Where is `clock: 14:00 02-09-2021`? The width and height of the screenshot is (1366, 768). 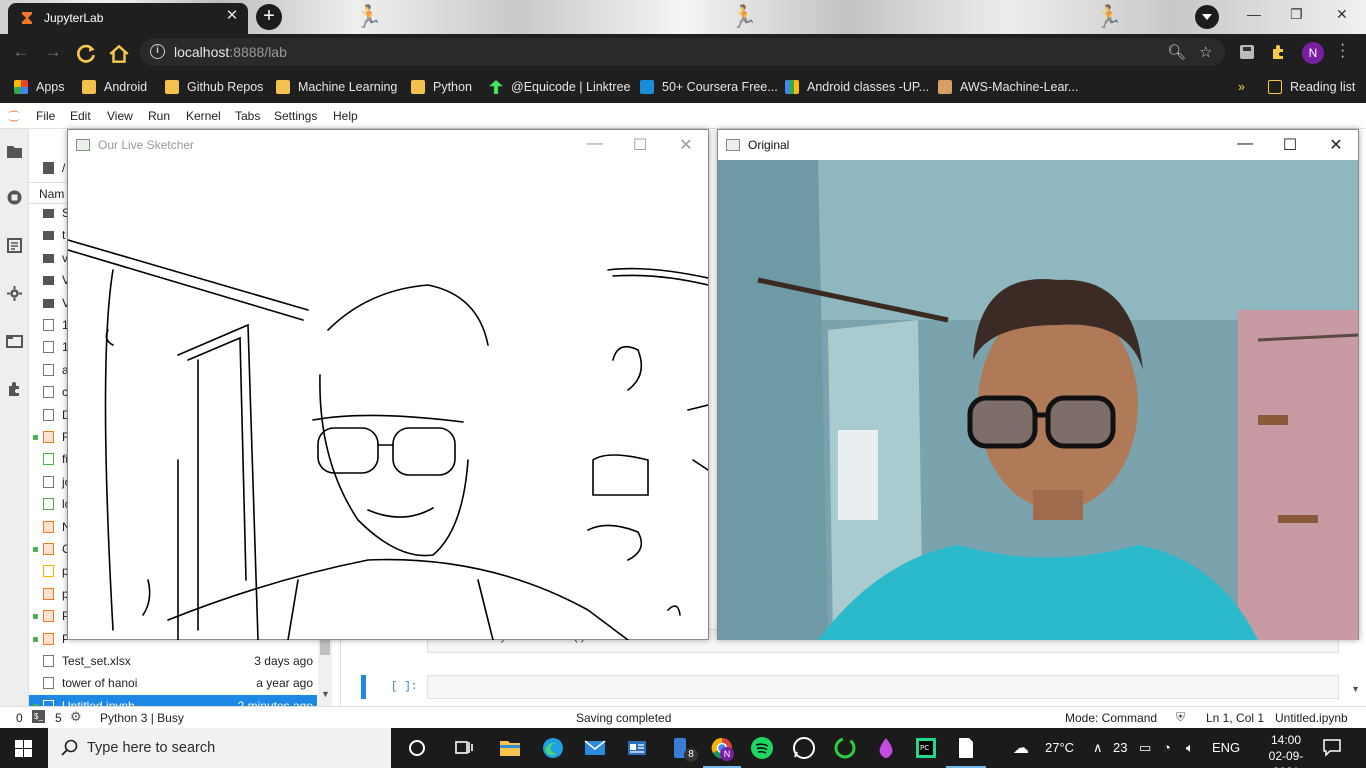
clock: 14:00 02-09-2021 is located at coordinates (1286, 750).